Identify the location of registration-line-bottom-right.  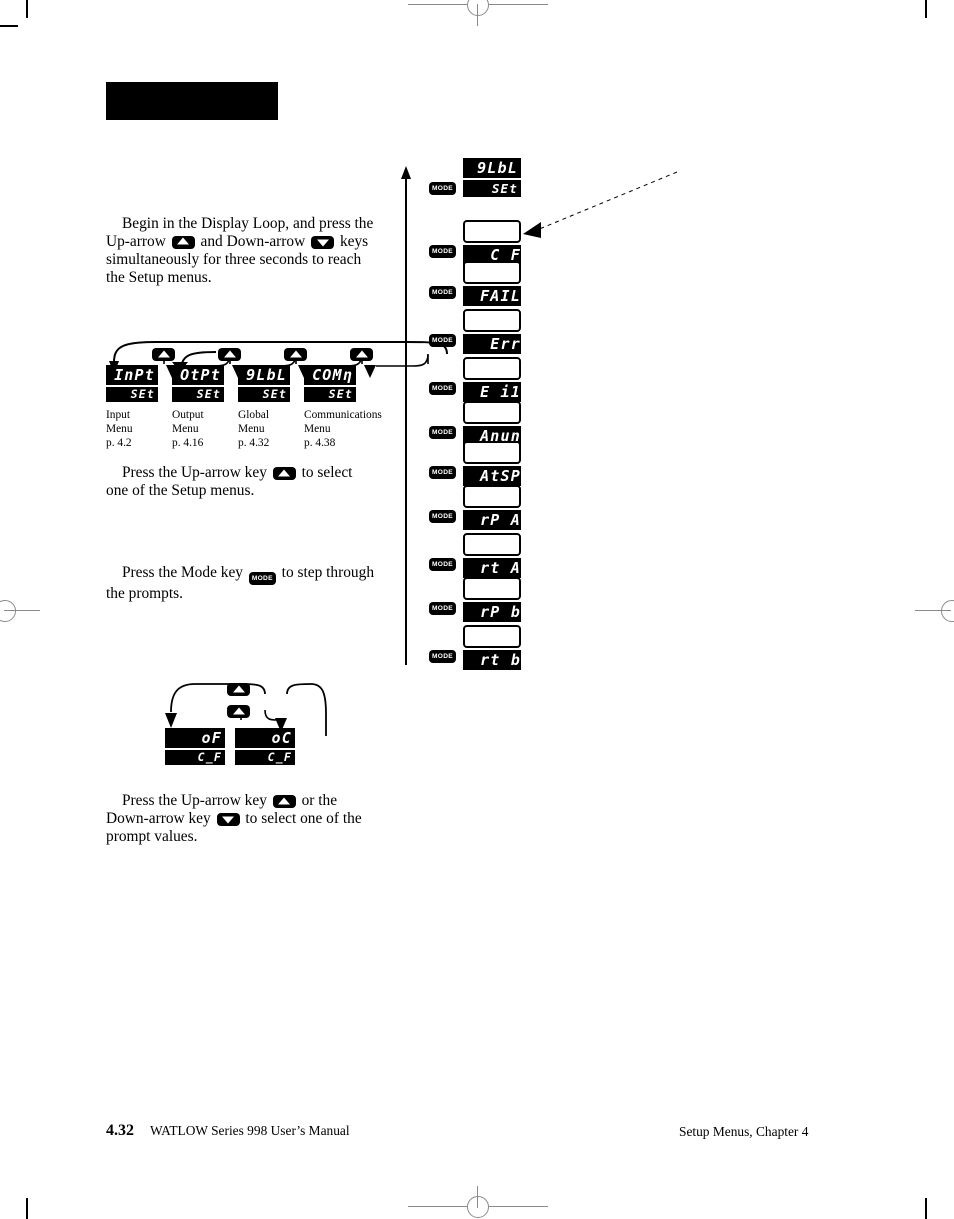
(518, 1206).